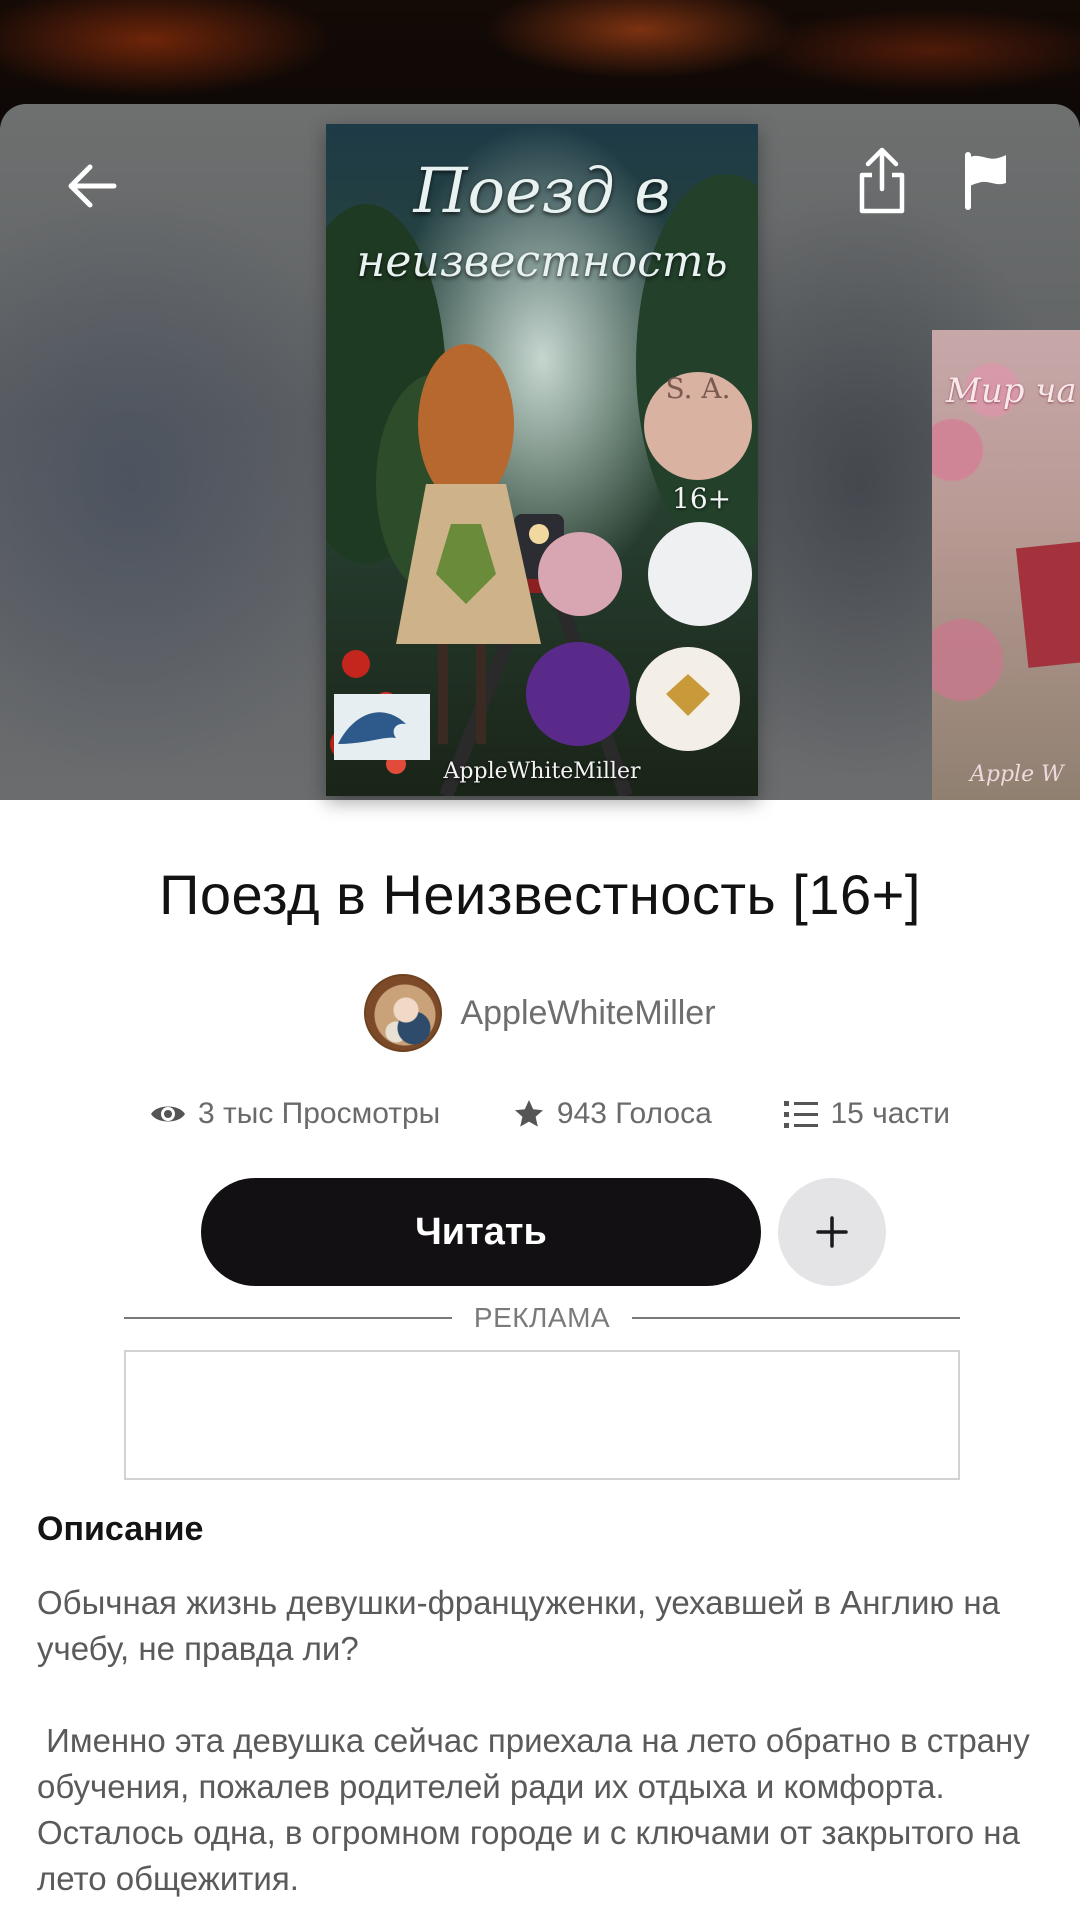  Describe the element at coordinates (168, 1114) in the screenshot. I see `eye-icon` at that location.